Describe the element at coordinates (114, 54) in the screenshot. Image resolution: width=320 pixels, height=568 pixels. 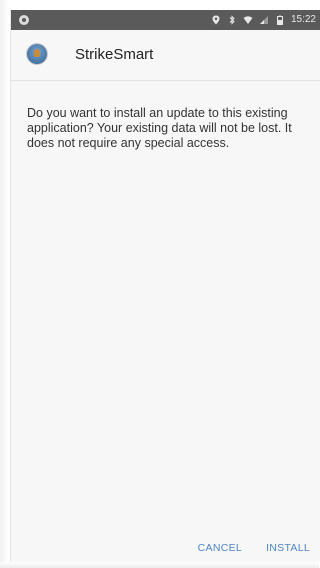
I see `app-title: StrikeSmart` at that location.